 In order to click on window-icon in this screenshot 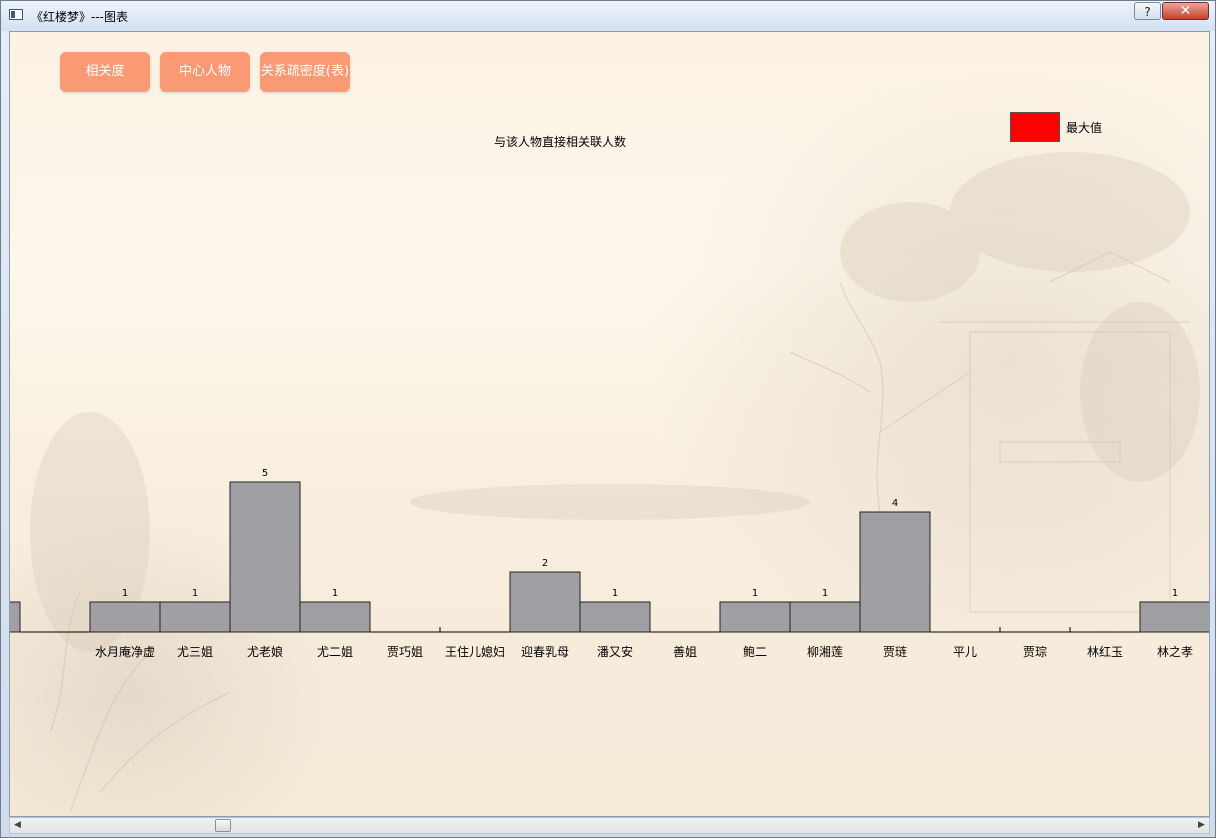, I will do `click(16, 14)`.